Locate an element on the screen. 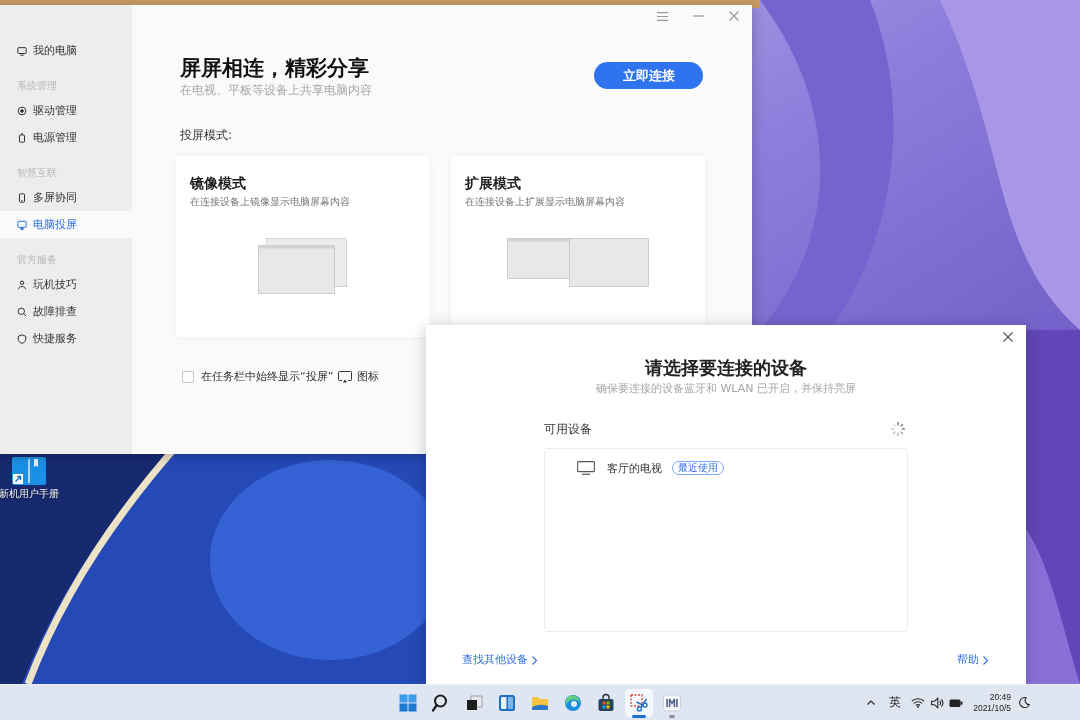  loading-spinner-icon is located at coordinates (898, 429).